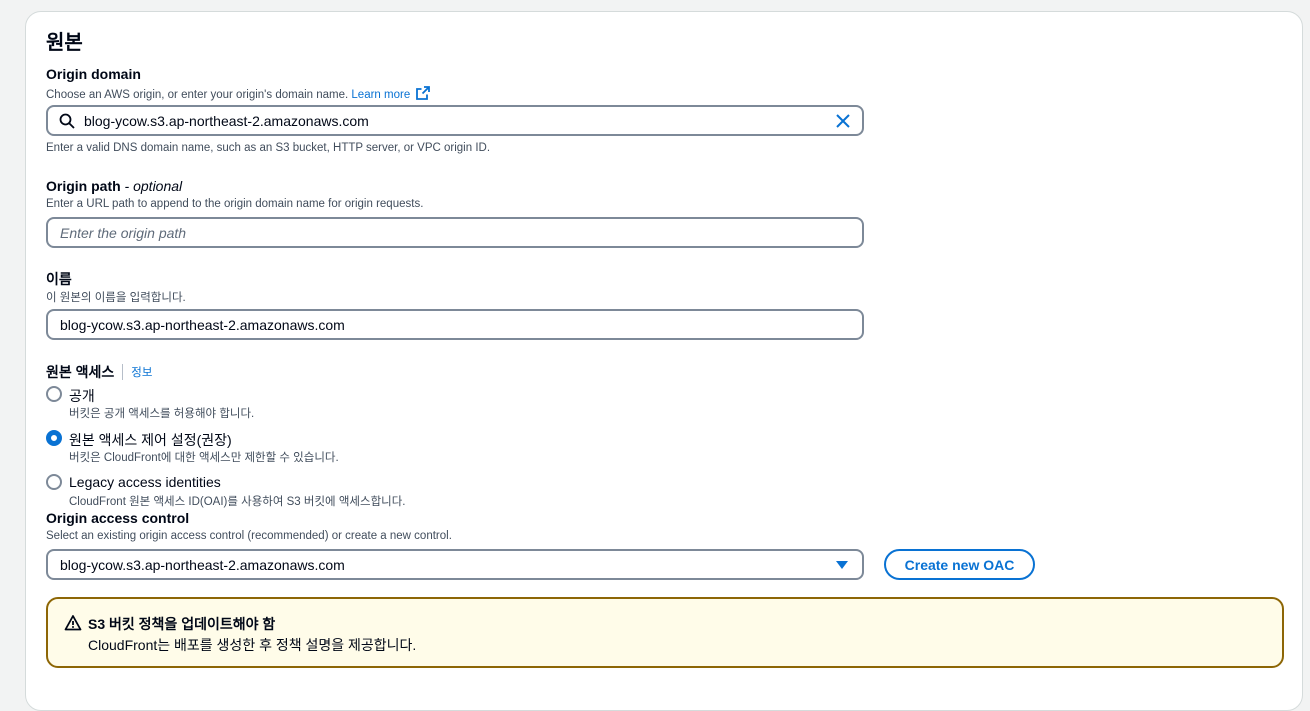 This screenshot has width=1310, height=711. What do you see at coordinates (64, 43) in the screenshot?
I see `section-title: 원본` at bounding box center [64, 43].